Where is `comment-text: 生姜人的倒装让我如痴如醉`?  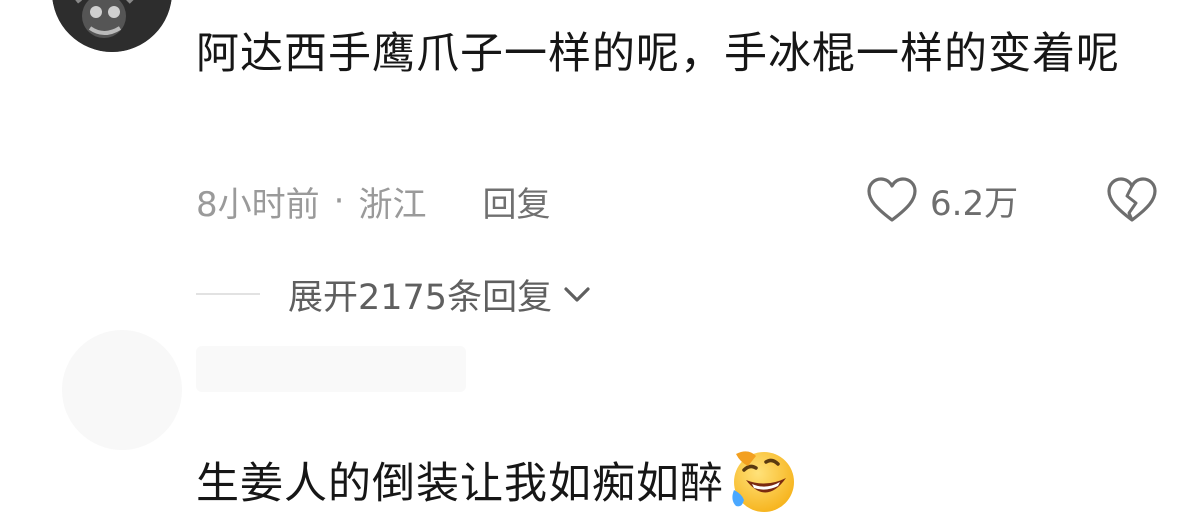
comment-text: 生姜人的倒装让我如痴如醉 is located at coordinates (460, 484).